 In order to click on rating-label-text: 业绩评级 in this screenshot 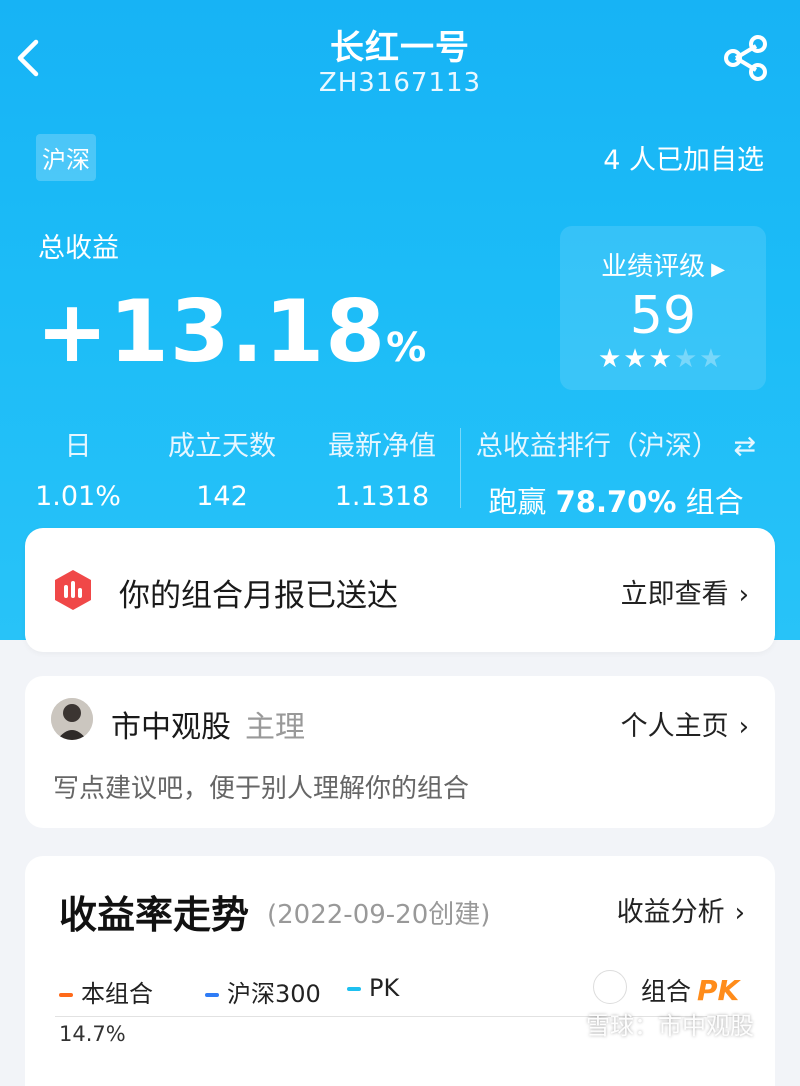, I will do `click(653, 267)`.